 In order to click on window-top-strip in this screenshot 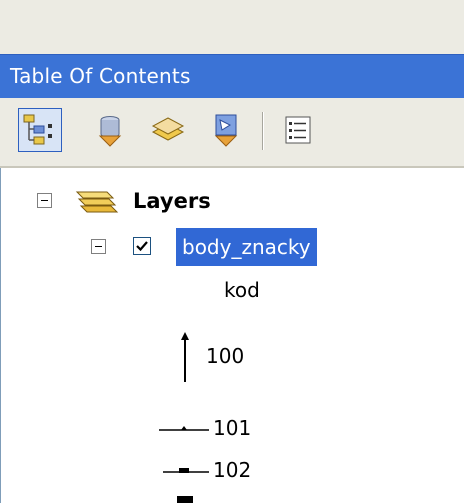, I will do `click(232, 27)`.